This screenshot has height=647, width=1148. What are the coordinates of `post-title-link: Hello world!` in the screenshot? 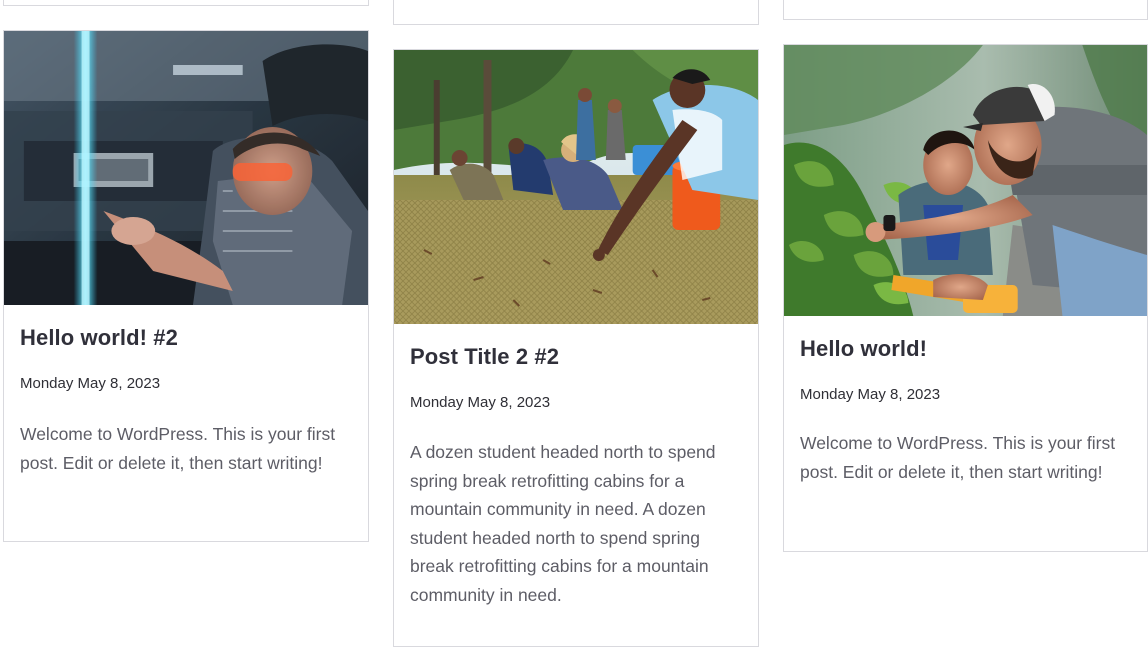 It's located at (965, 349).